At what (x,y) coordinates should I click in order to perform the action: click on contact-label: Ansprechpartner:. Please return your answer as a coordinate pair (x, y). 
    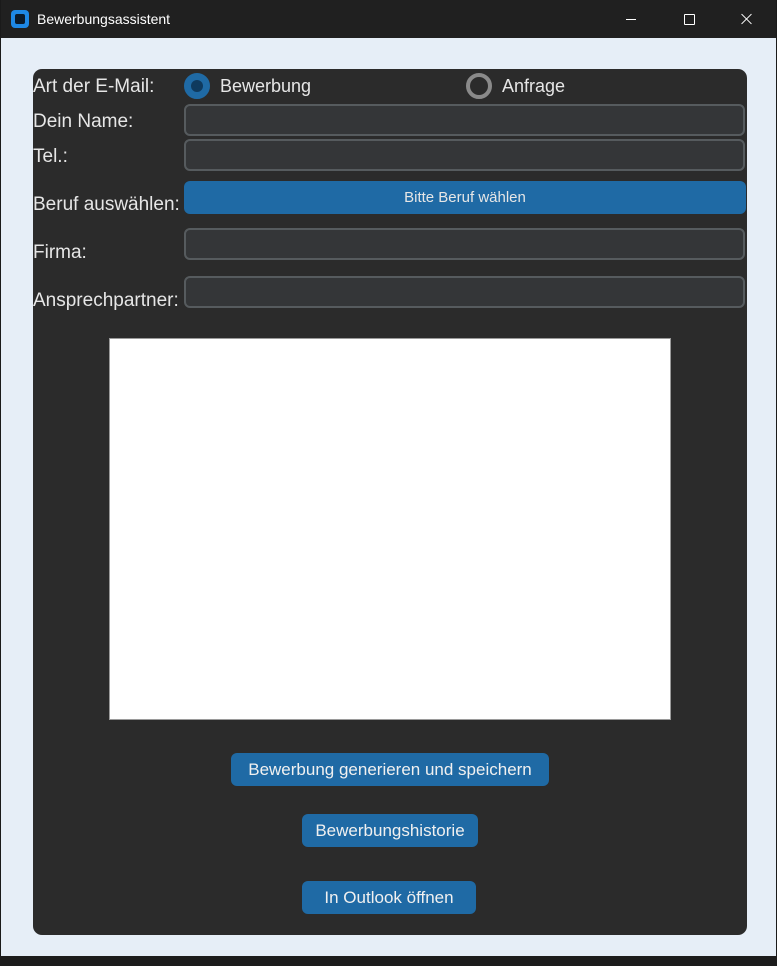
    Looking at the image, I should click on (106, 300).